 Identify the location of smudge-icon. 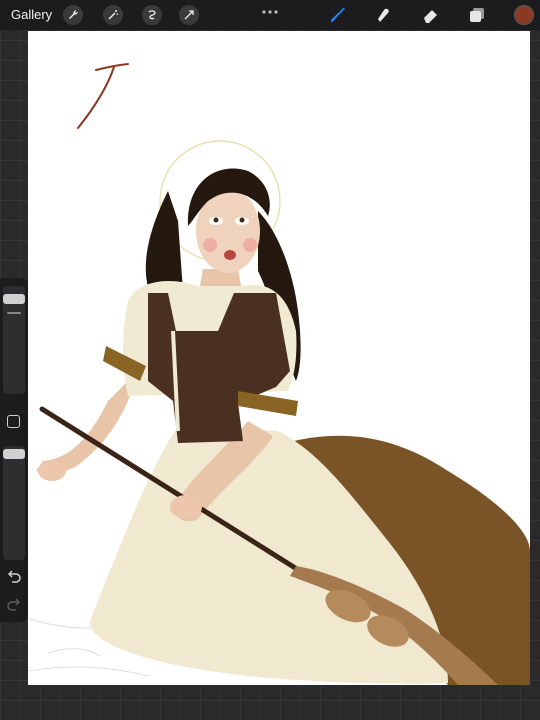
(384, 15).